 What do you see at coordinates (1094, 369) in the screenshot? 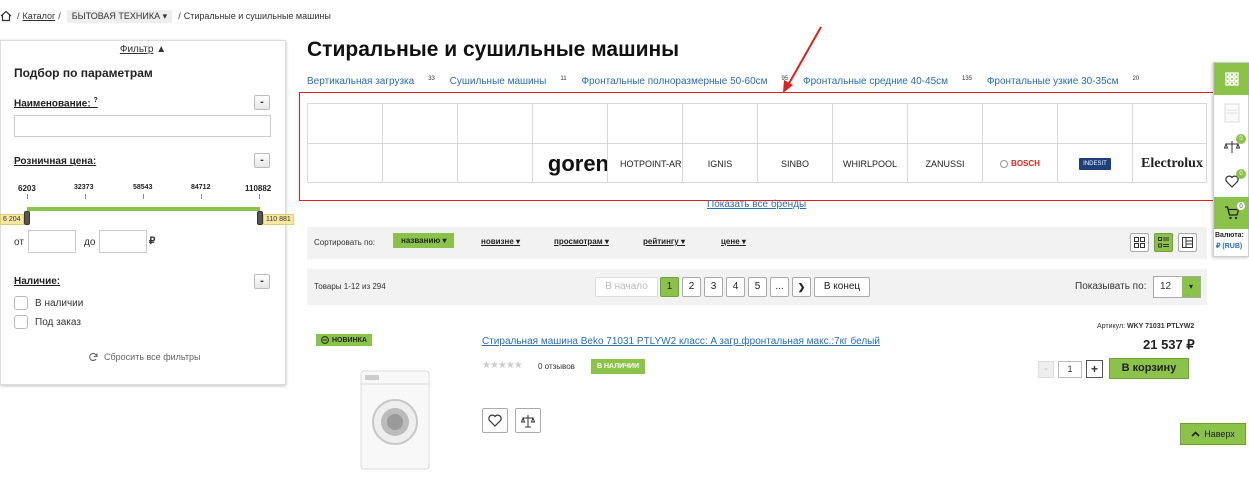
I see `qty-plus-button: +` at bounding box center [1094, 369].